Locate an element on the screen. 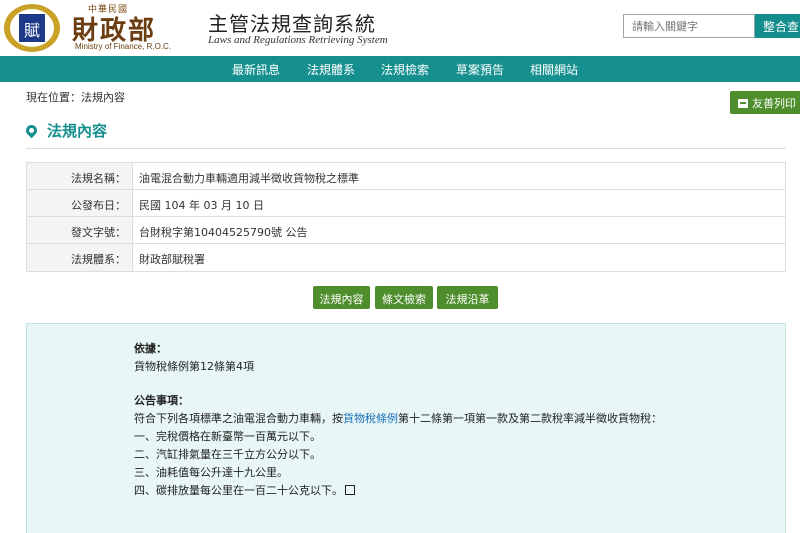 The width and height of the screenshot is (800, 533). system-subtitle: Laws and Regulations Retrieving System is located at coordinates (298, 40).